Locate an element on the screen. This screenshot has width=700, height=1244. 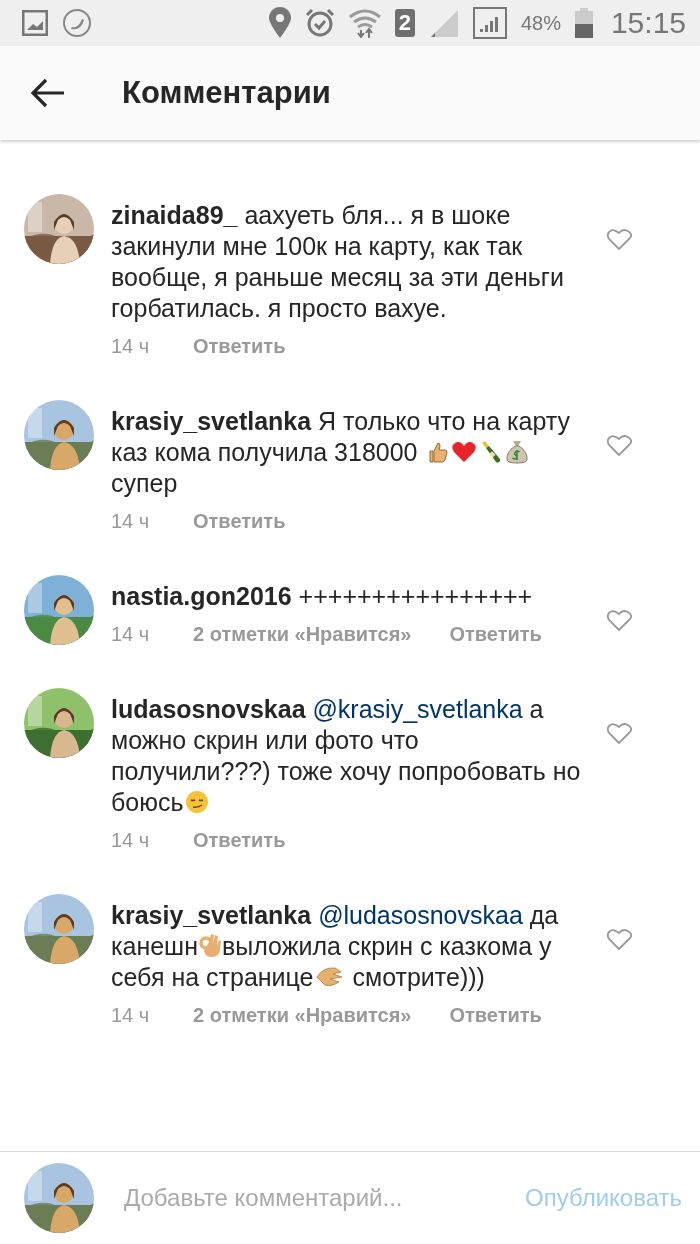
ok-hand-icon is located at coordinates (209, 945).